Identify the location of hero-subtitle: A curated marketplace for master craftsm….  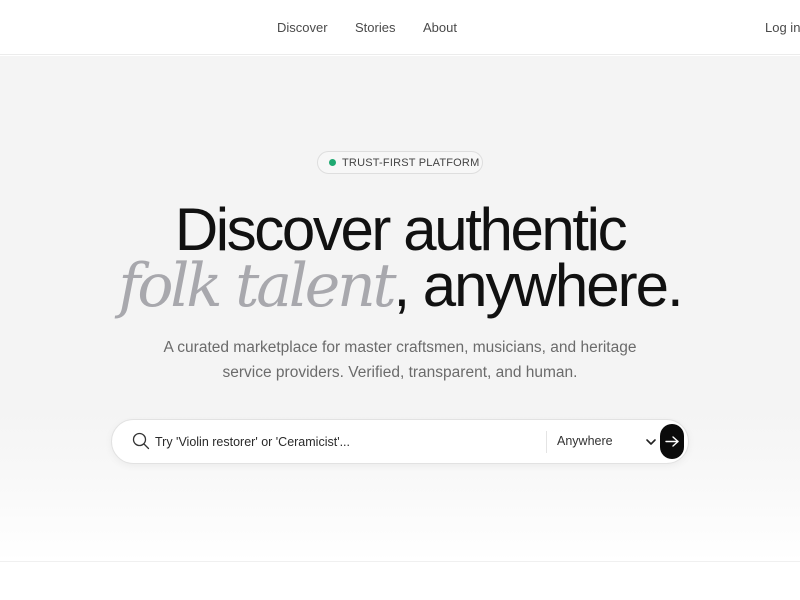
(400, 360).